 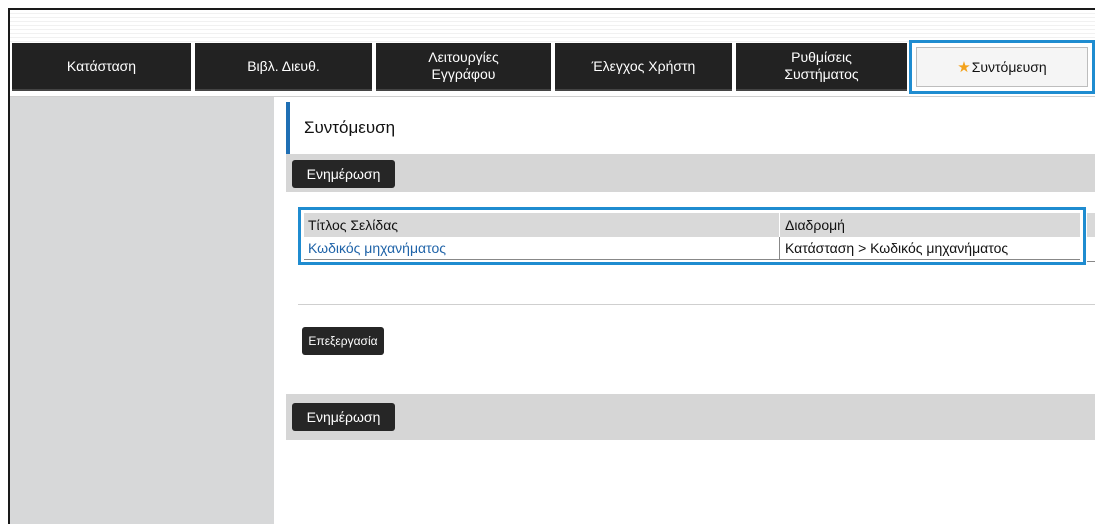 I want to click on tab-label: Έλεγχος Χρήστη, so click(x=643, y=65).